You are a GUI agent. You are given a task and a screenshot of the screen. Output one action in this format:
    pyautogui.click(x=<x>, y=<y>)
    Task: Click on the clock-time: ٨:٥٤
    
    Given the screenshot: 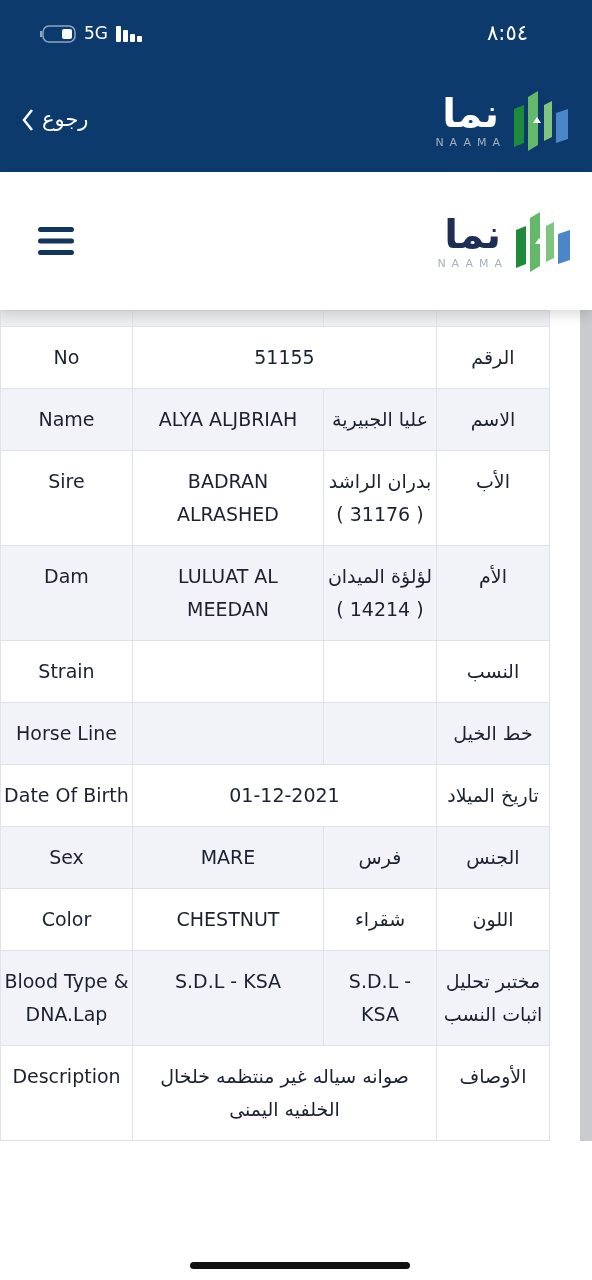 What is the action you would take?
    pyautogui.click(x=507, y=34)
    